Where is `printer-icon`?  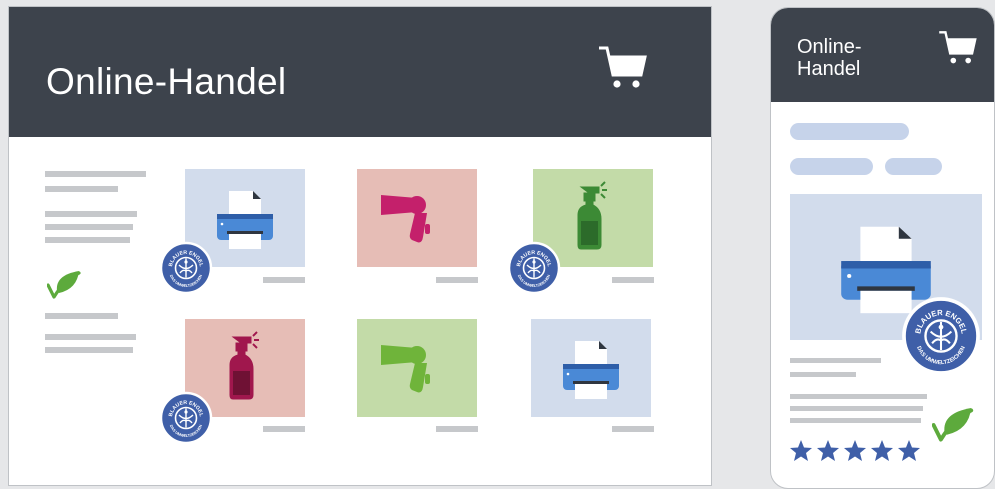
printer-icon is located at coordinates (591, 368).